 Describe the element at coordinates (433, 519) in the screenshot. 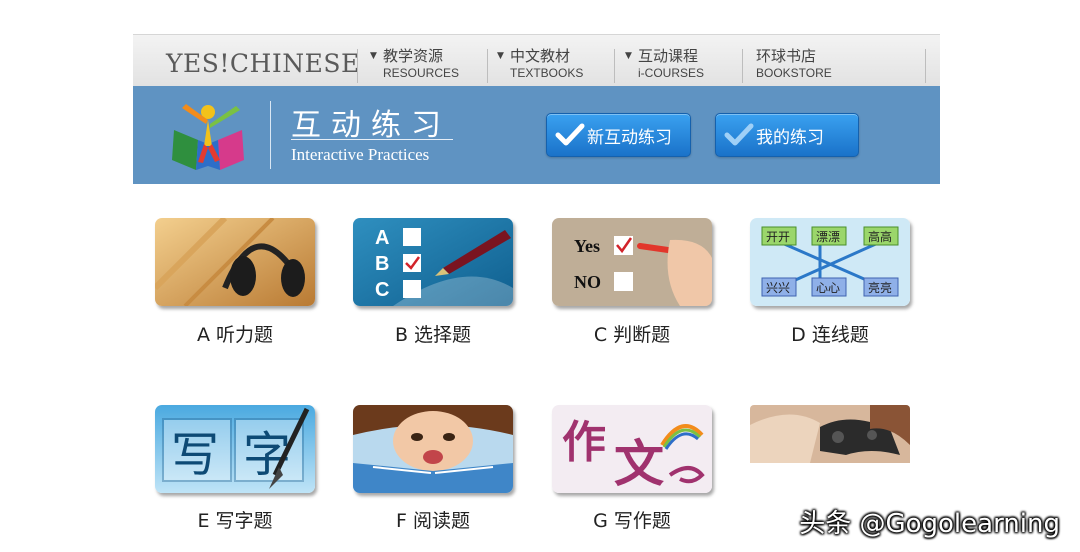

I see `tile-label: F 阅读题` at that location.